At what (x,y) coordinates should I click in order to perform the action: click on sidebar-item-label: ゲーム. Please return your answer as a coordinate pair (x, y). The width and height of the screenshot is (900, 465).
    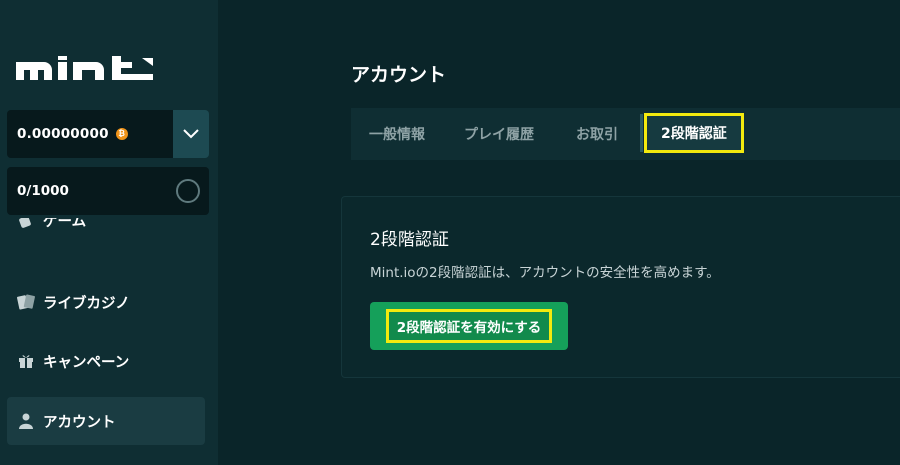
    Looking at the image, I should click on (65, 224).